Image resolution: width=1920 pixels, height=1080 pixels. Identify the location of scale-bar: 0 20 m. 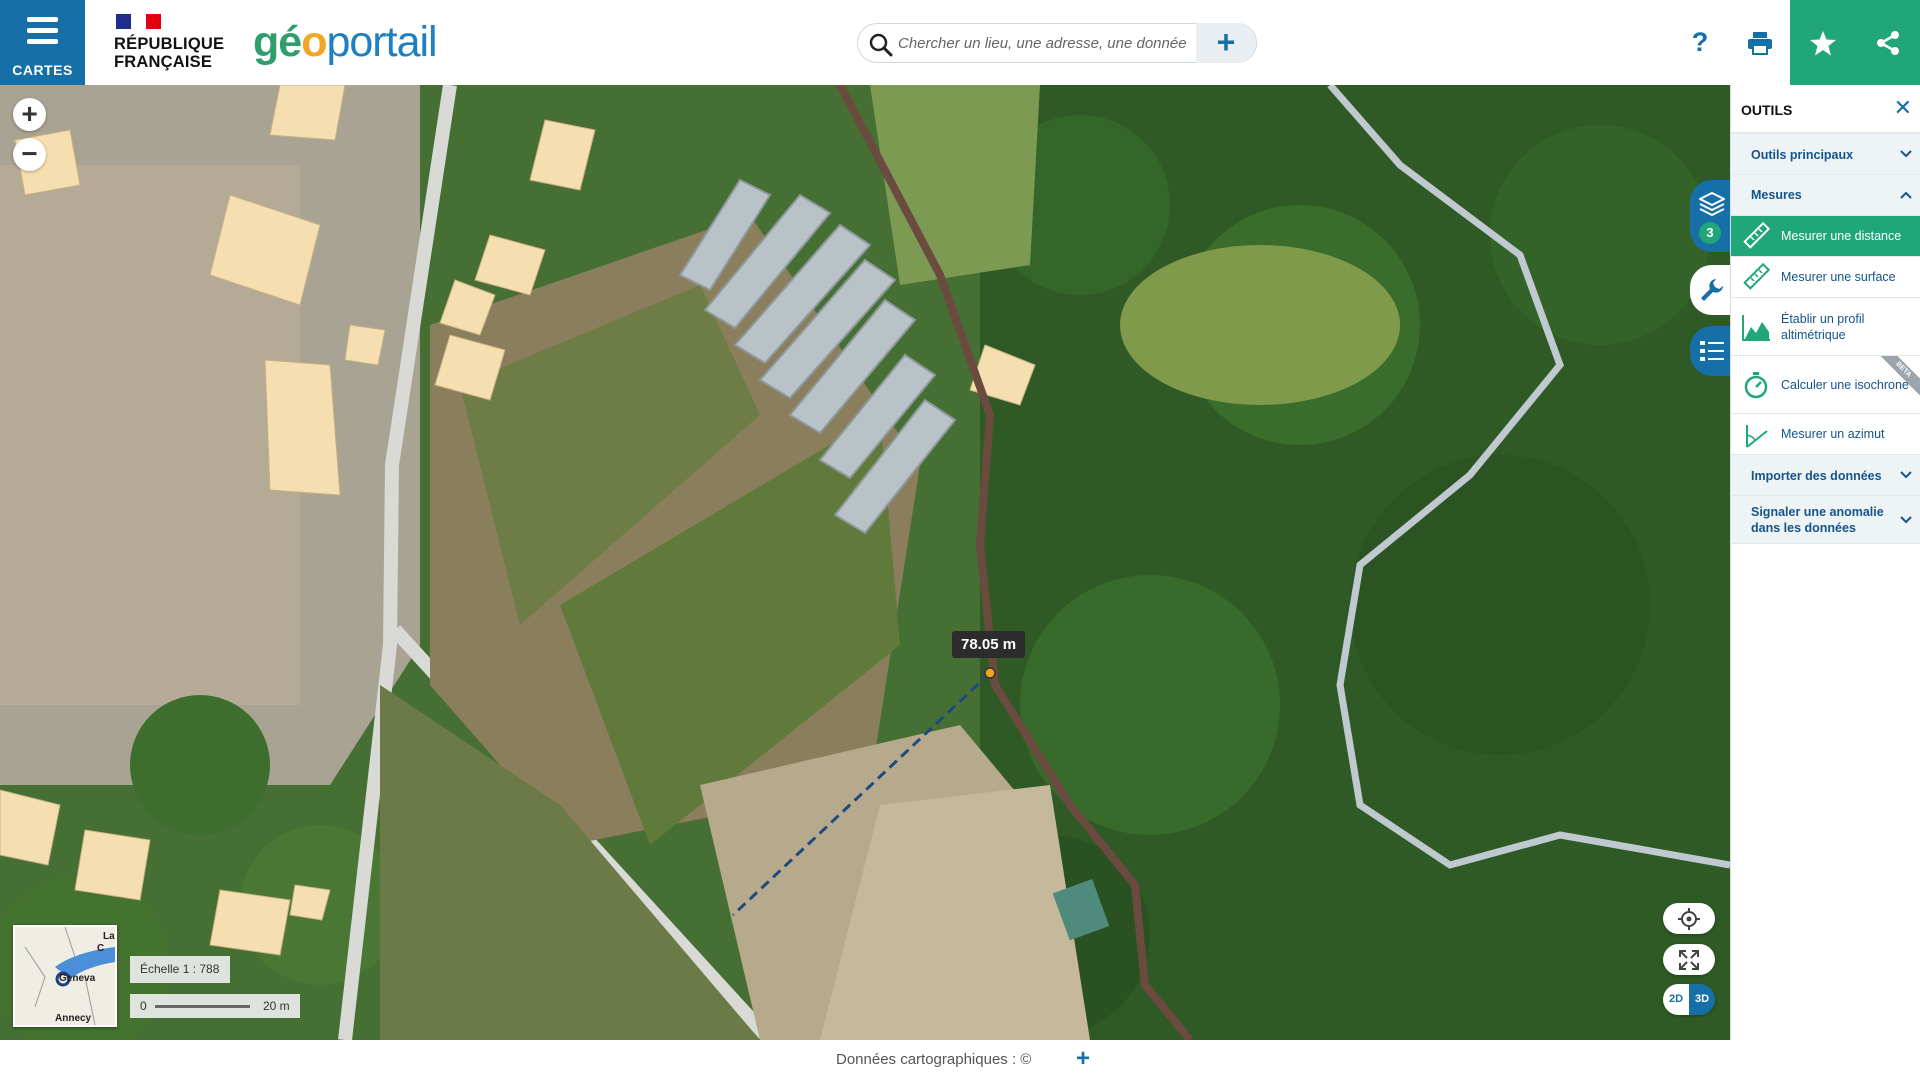
(215, 1006).